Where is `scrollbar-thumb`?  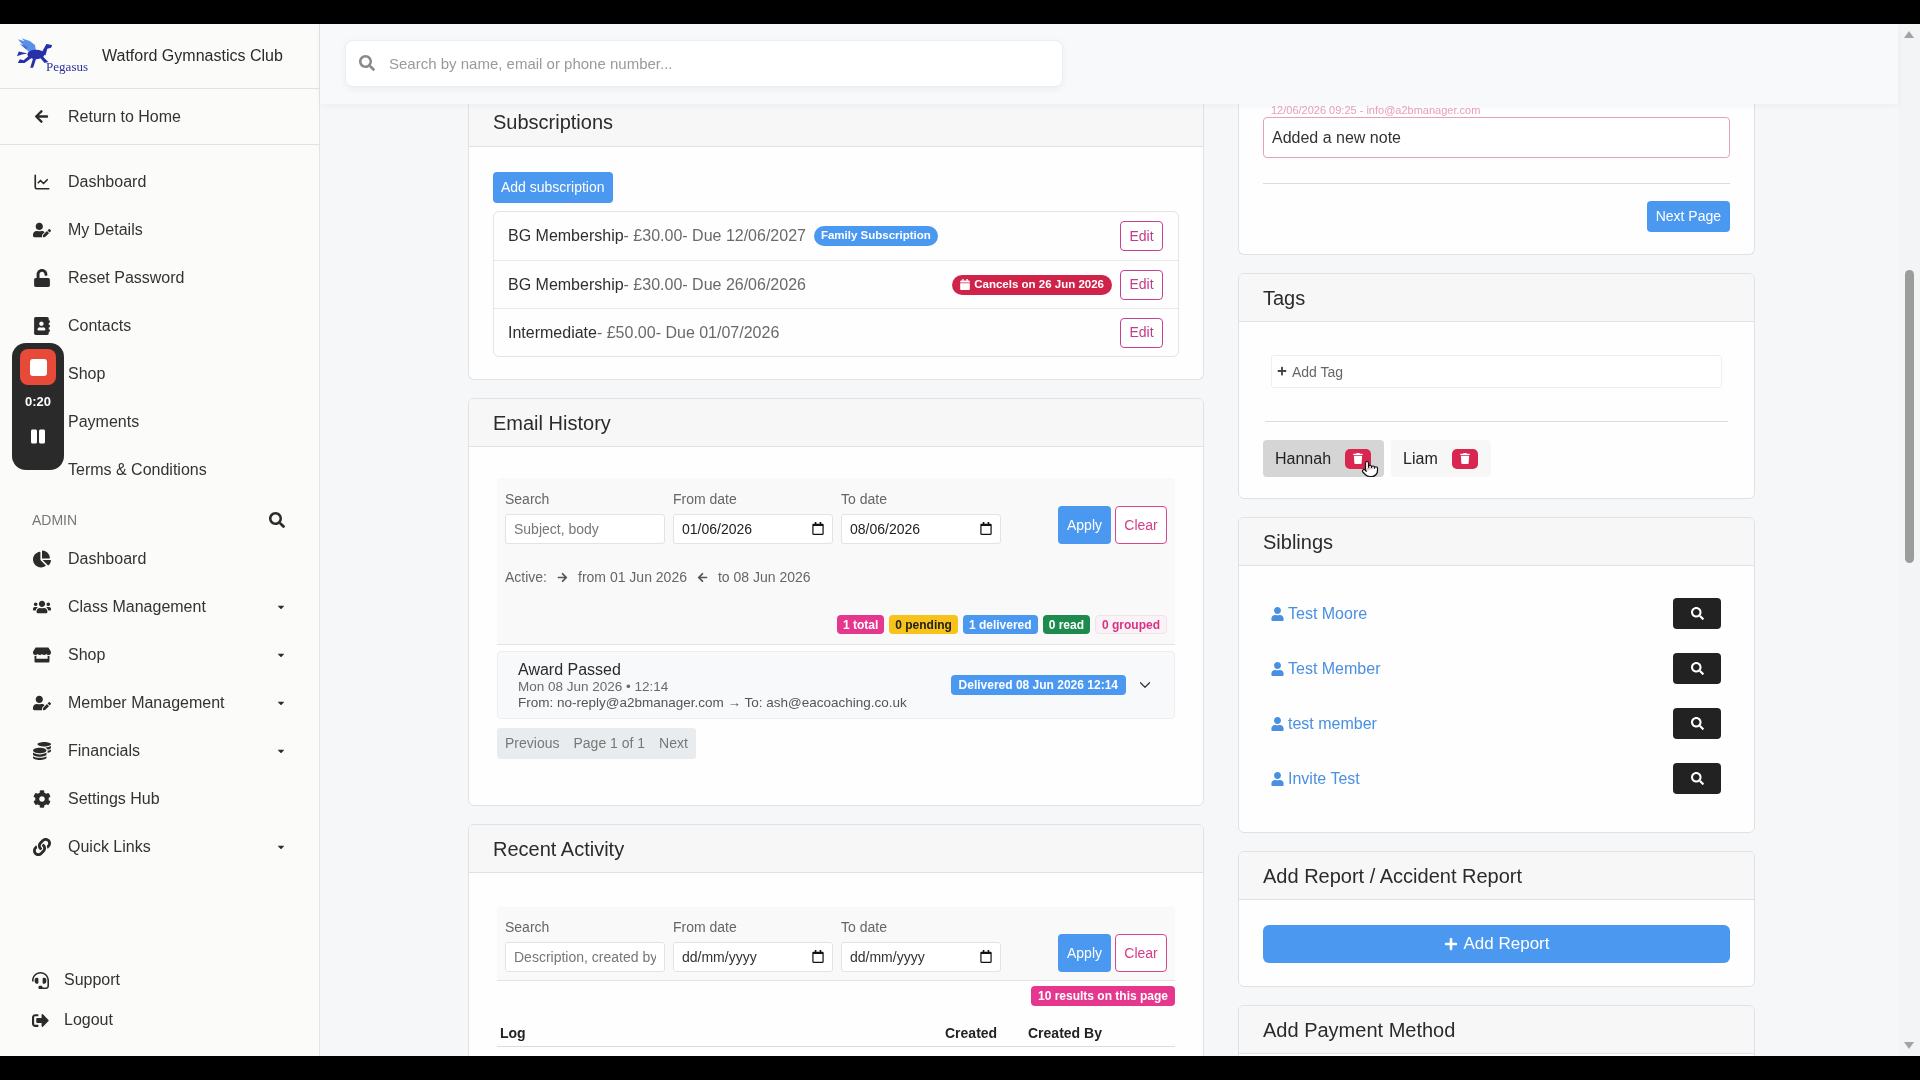 scrollbar-thumb is located at coordinates (1909, 416).